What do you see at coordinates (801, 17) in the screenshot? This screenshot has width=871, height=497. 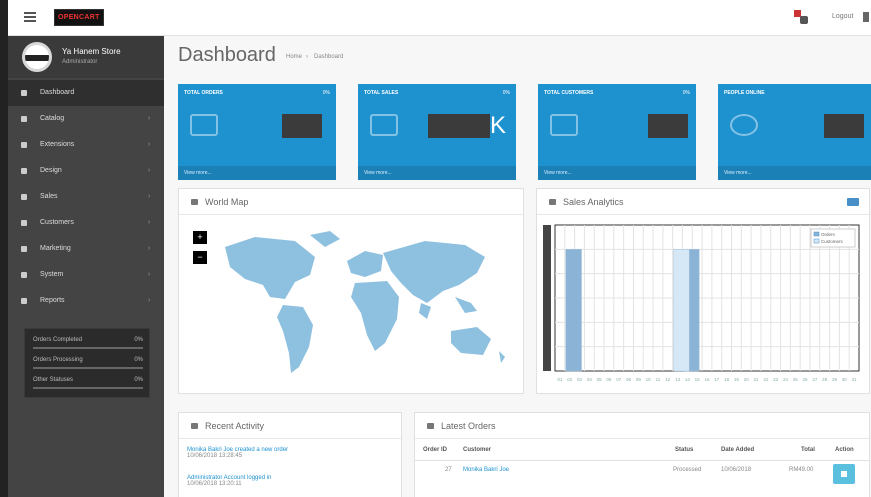 I see `notifications-icon` at bounding box center [801, 17].